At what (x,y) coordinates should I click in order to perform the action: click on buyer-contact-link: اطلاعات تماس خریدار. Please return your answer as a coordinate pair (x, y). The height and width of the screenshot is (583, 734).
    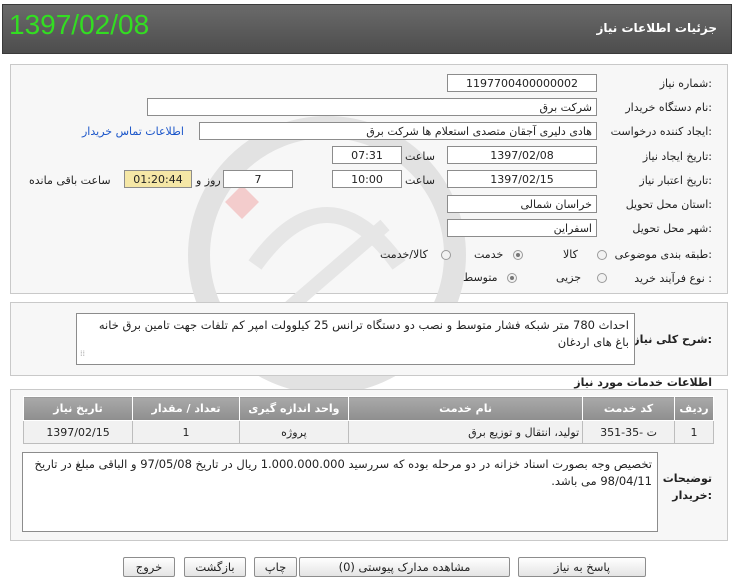
    Looking at the image, I should click on (133, 131).